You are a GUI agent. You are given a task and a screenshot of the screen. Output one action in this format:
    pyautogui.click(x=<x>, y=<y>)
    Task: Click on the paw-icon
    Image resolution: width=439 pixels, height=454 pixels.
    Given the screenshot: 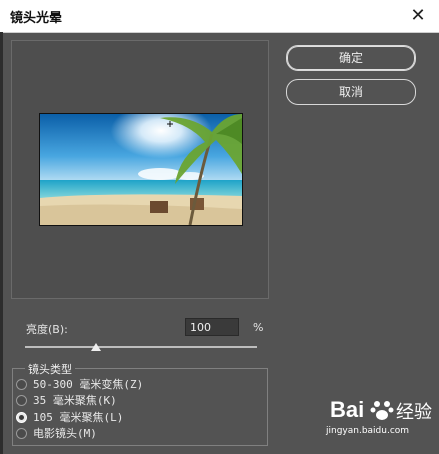 What is the action you would take?
    pyautogui.click(x=382, y=410)
    